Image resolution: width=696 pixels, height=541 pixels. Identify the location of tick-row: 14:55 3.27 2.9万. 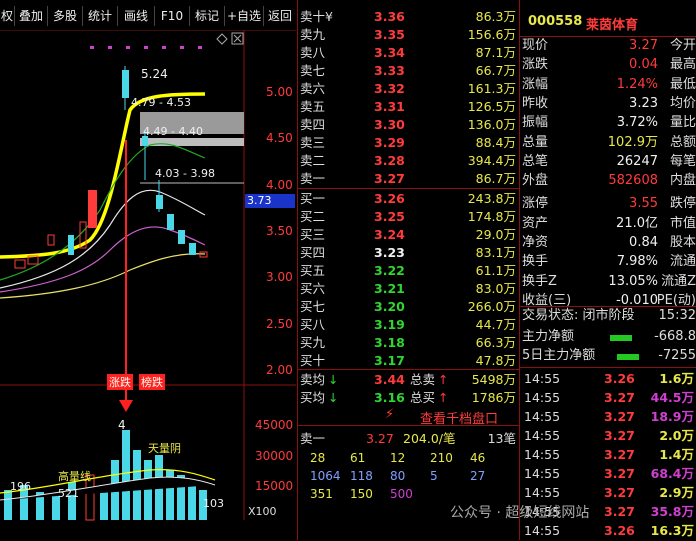
(609, 492).